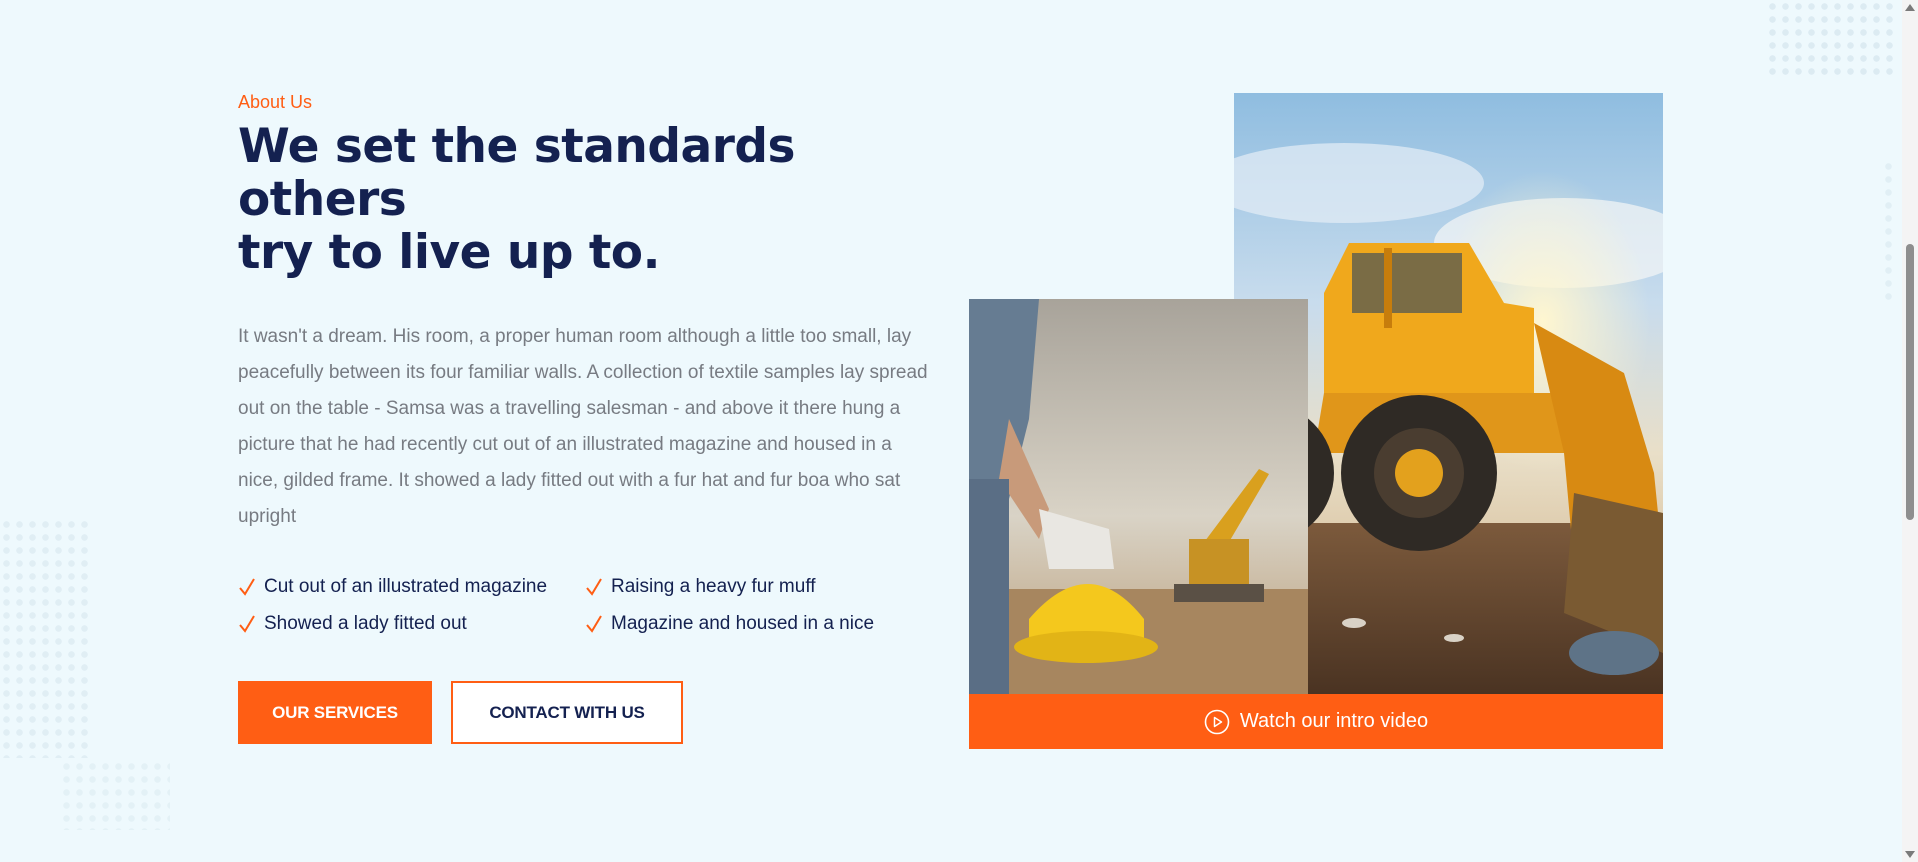  I want to click on checklist-item: Showed a lady fitted out, so click(411, 623).